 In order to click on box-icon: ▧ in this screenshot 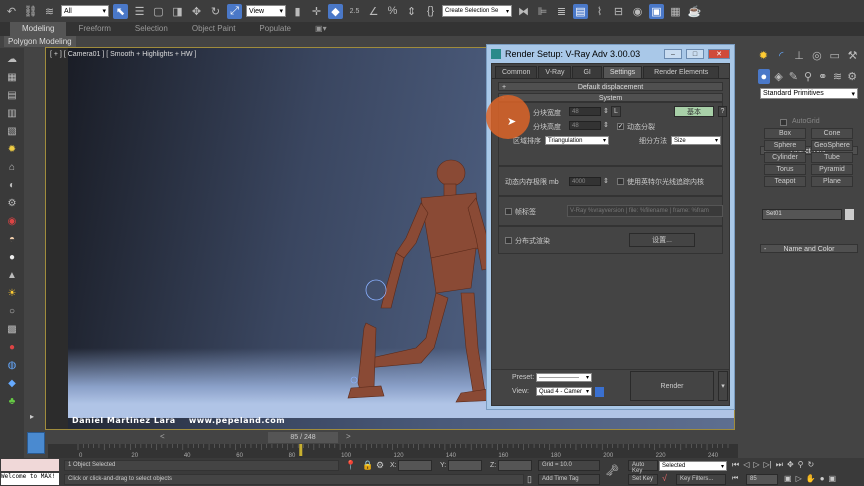, I will do `click(12, 131)`.